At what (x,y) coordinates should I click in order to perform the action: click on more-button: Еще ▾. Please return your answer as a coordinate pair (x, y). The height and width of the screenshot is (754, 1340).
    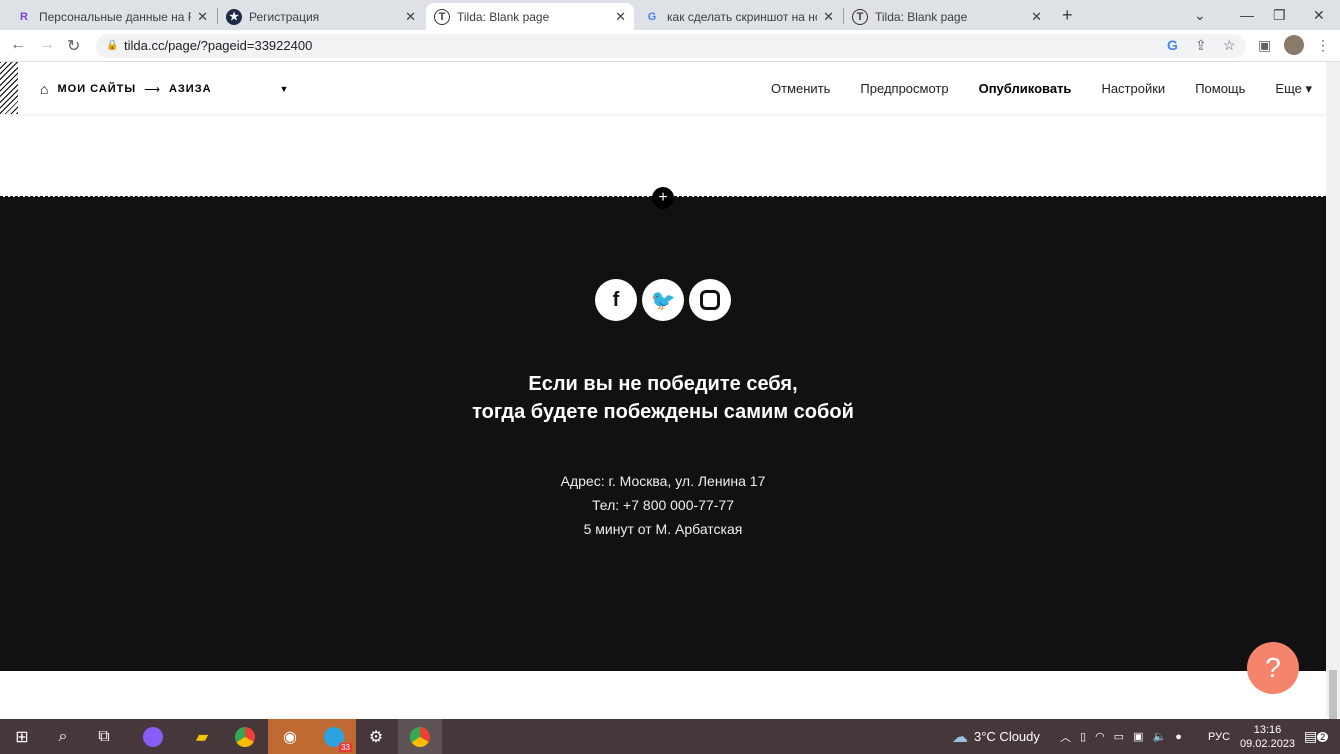
    Looking at the image, I should click on (1293, 89).